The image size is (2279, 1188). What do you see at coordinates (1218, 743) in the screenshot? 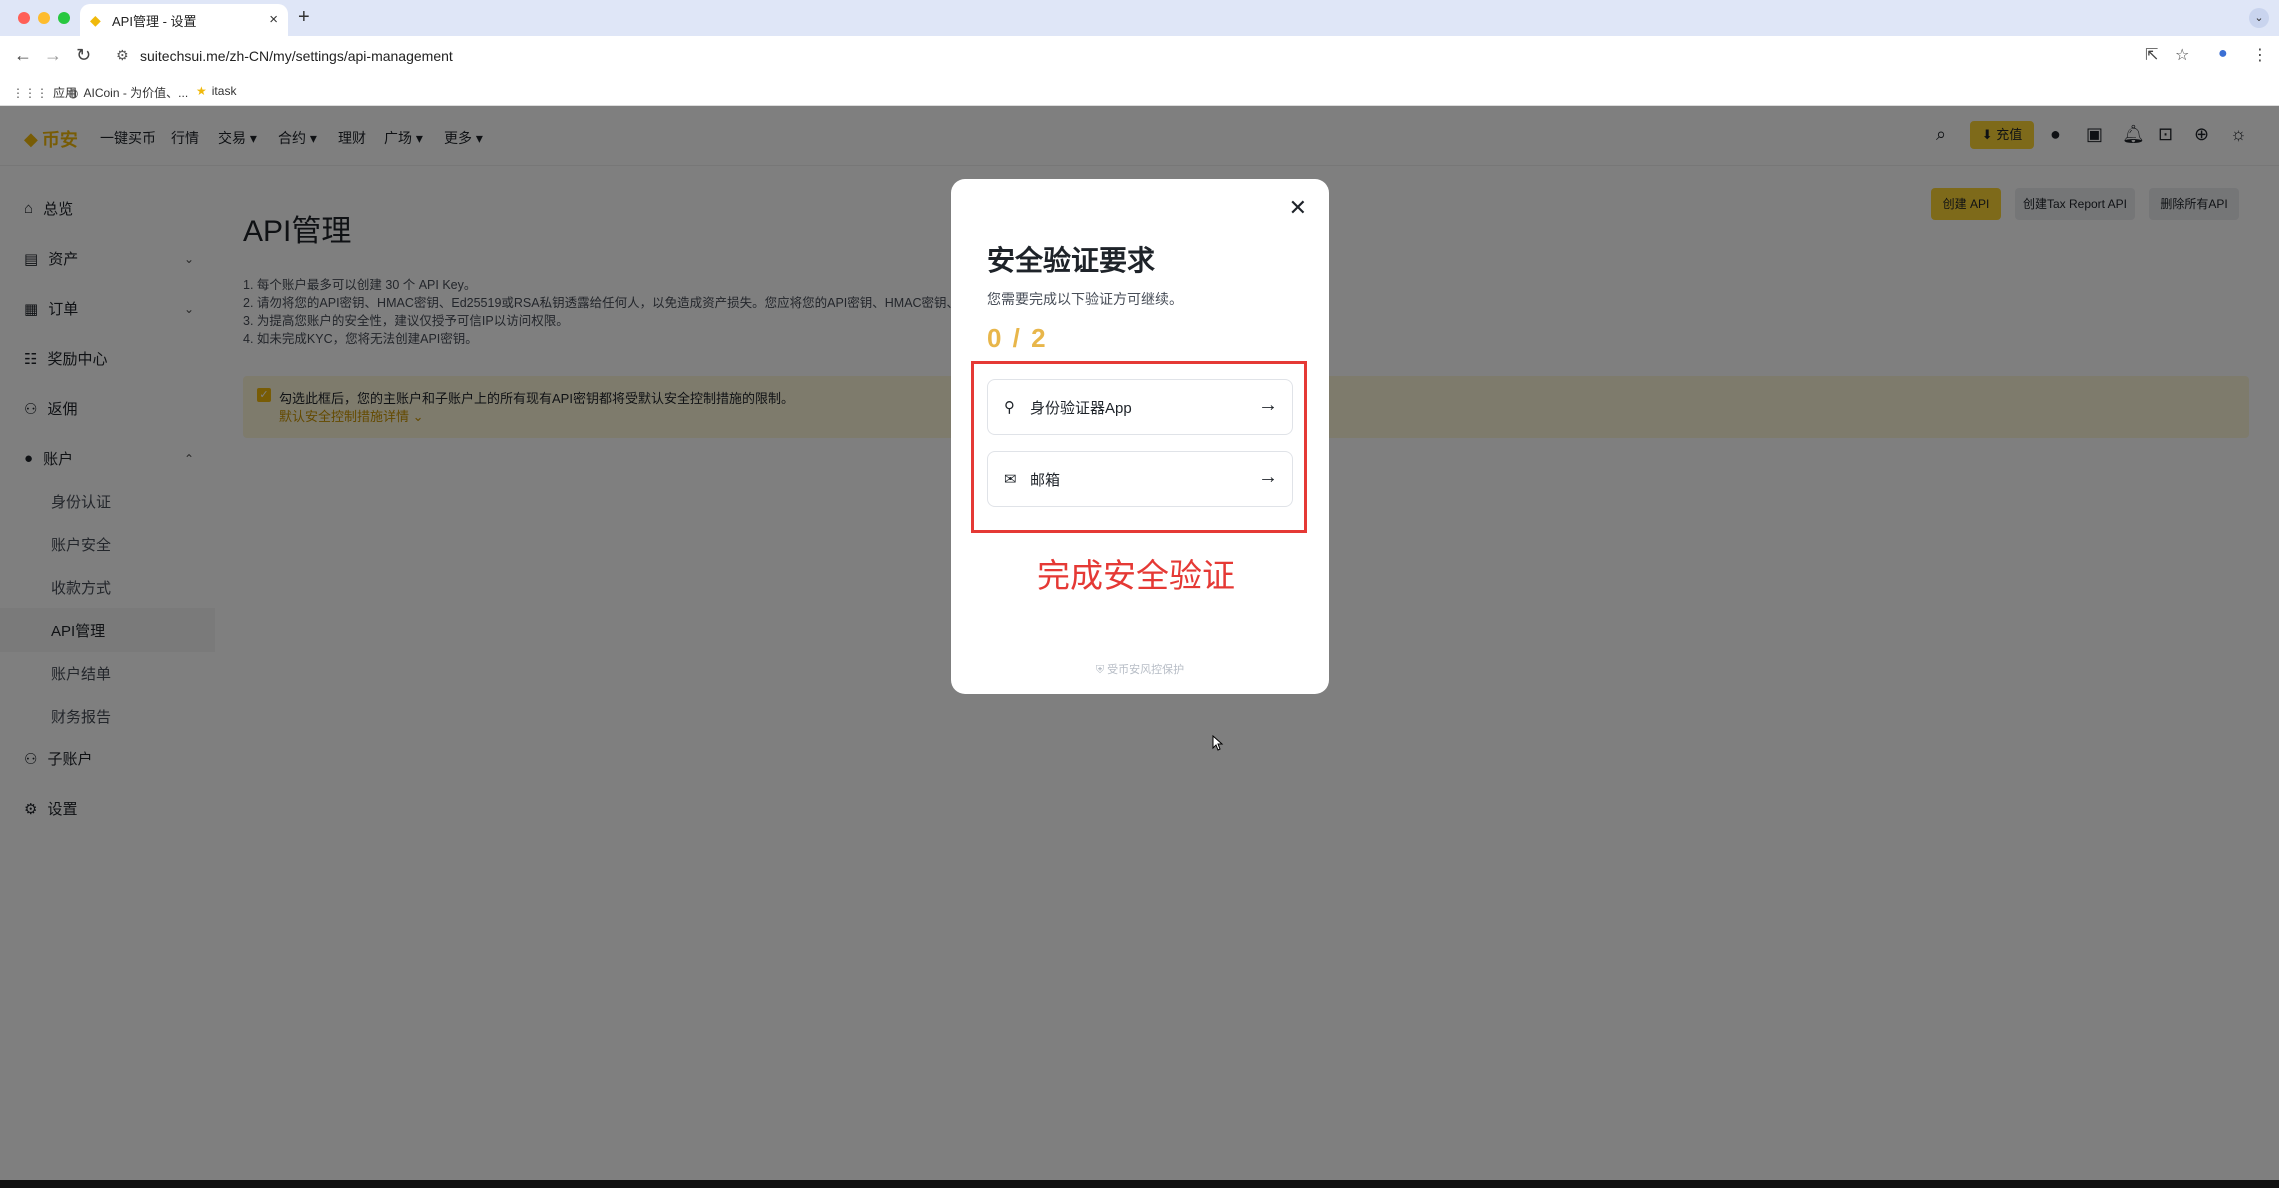
I see `mouse-cursor-icon` at bounding box center [1218, 743].